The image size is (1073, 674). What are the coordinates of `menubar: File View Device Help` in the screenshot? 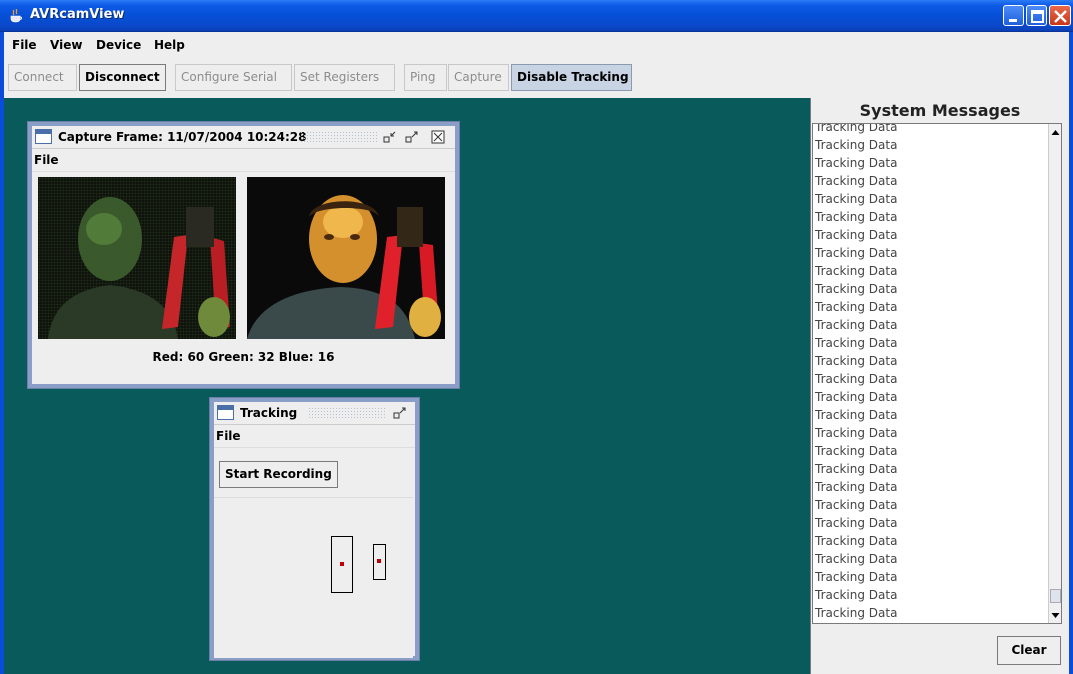 It's located at (536, 45).